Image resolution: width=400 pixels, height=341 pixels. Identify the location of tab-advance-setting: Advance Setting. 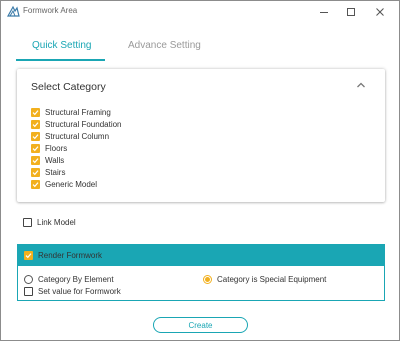
(164, 45).